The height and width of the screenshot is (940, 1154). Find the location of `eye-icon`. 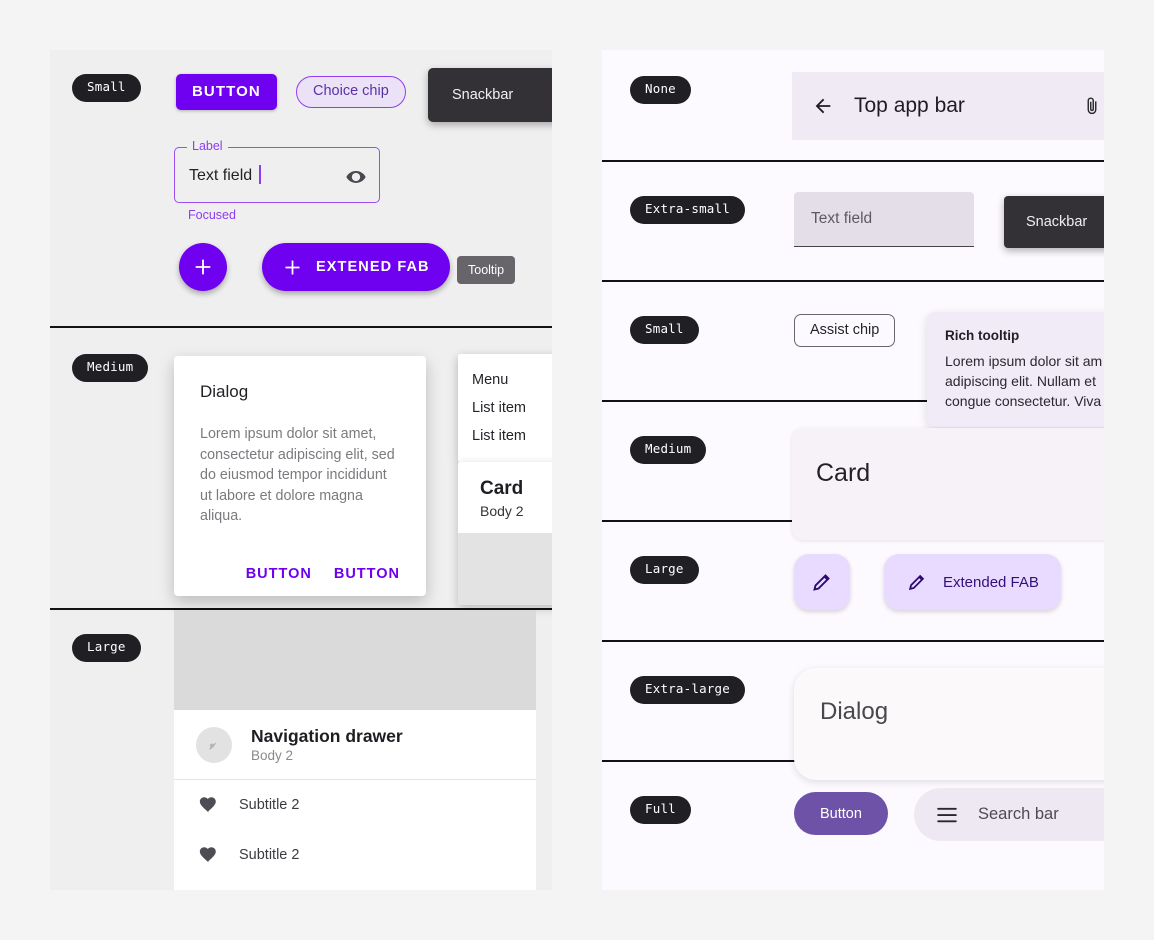

eye-icon is located at coordinates (356, 177).